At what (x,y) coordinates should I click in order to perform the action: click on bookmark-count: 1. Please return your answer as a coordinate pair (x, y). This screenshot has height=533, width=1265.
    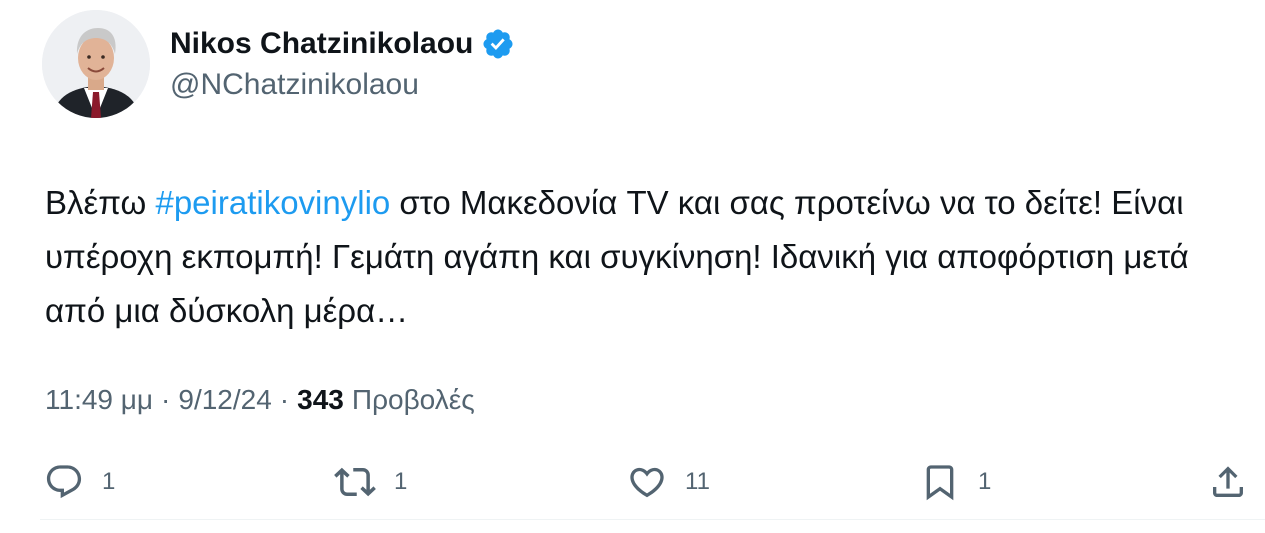
    Looking at the image, I should click on (985, 481).